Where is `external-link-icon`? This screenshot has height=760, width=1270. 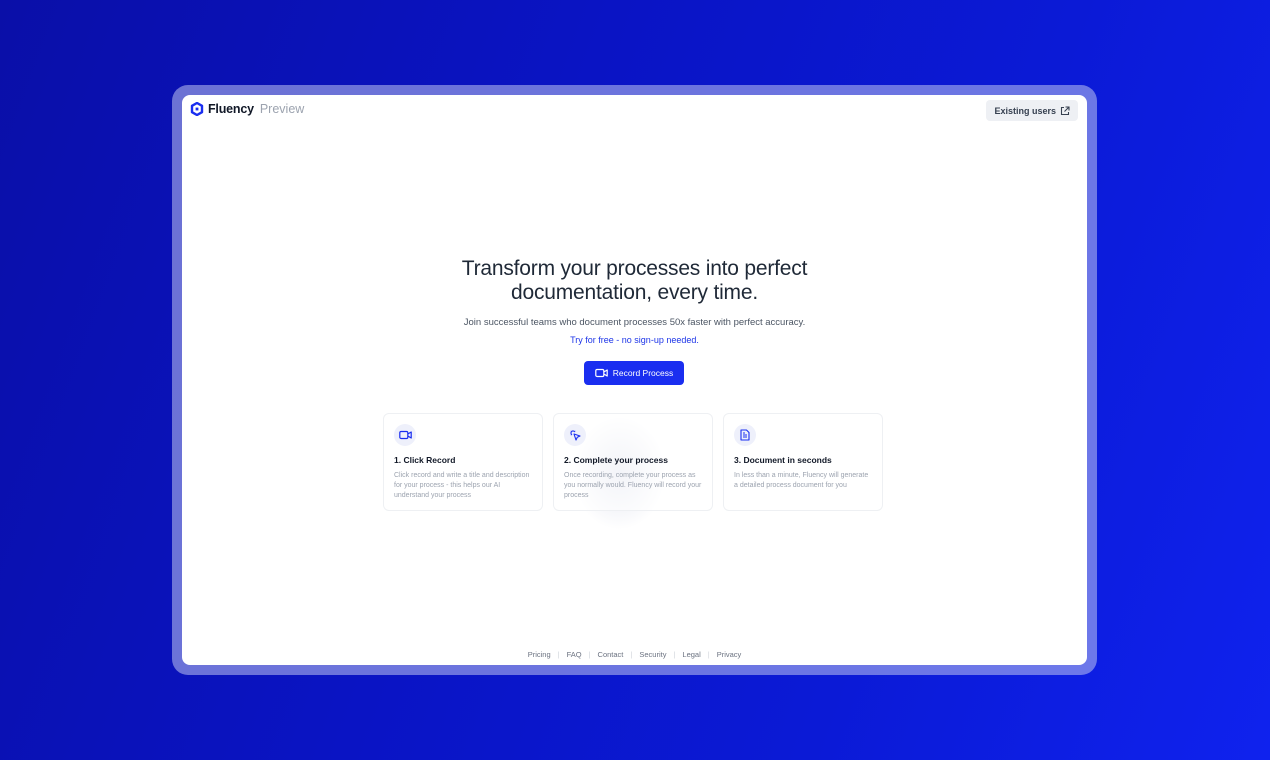 external-link-icon is located at coordinates (1065, 110).